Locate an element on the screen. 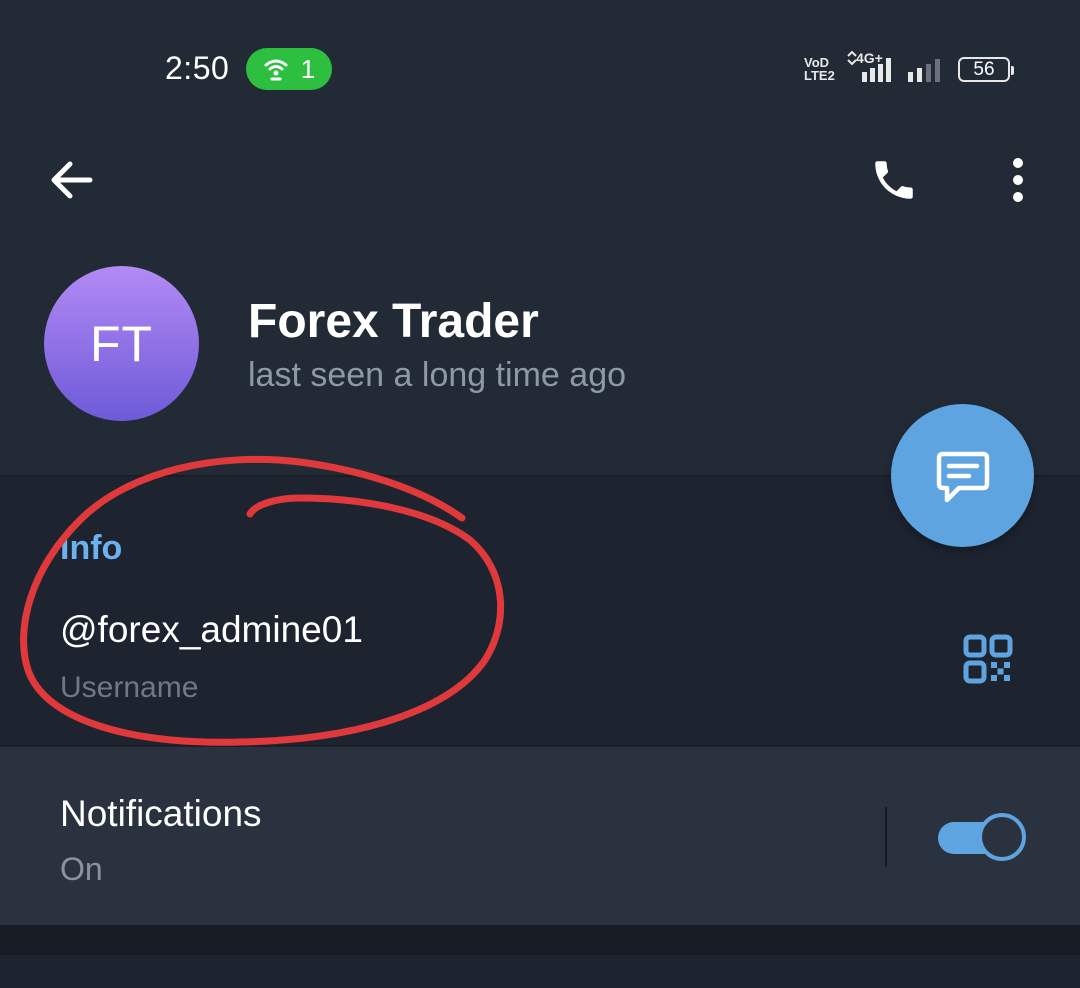 The height and width of the screenshot is (988, 1080). section-title-info: Info is located at coordinates (91, 548).